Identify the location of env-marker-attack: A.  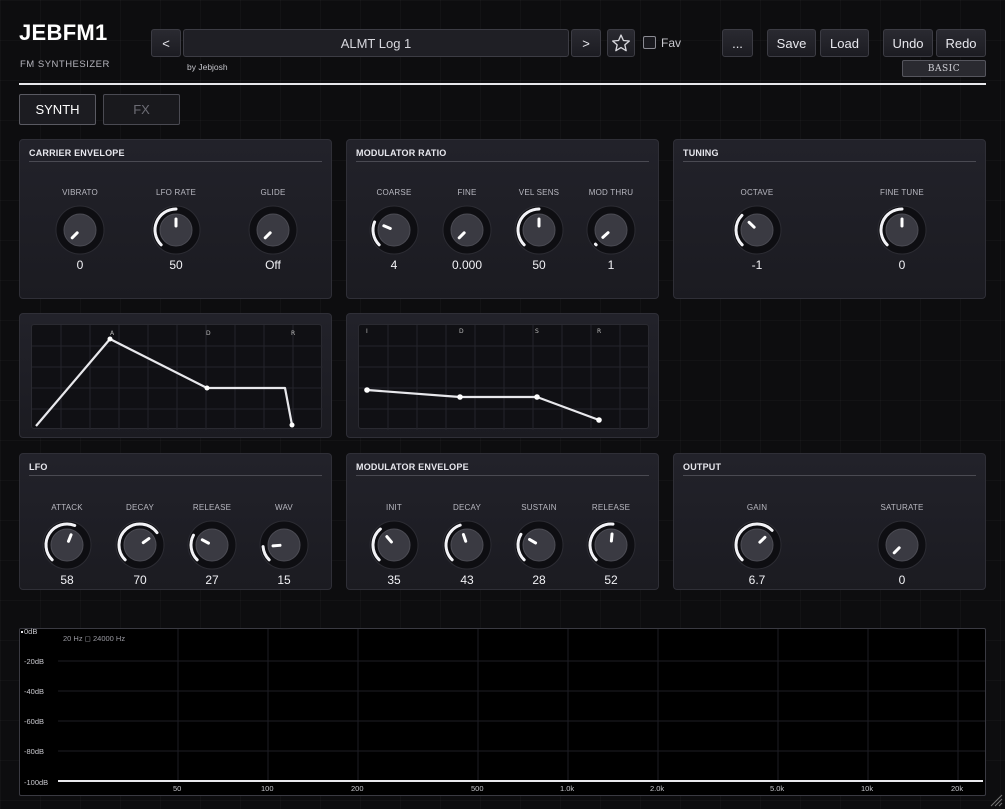
(112, 333).